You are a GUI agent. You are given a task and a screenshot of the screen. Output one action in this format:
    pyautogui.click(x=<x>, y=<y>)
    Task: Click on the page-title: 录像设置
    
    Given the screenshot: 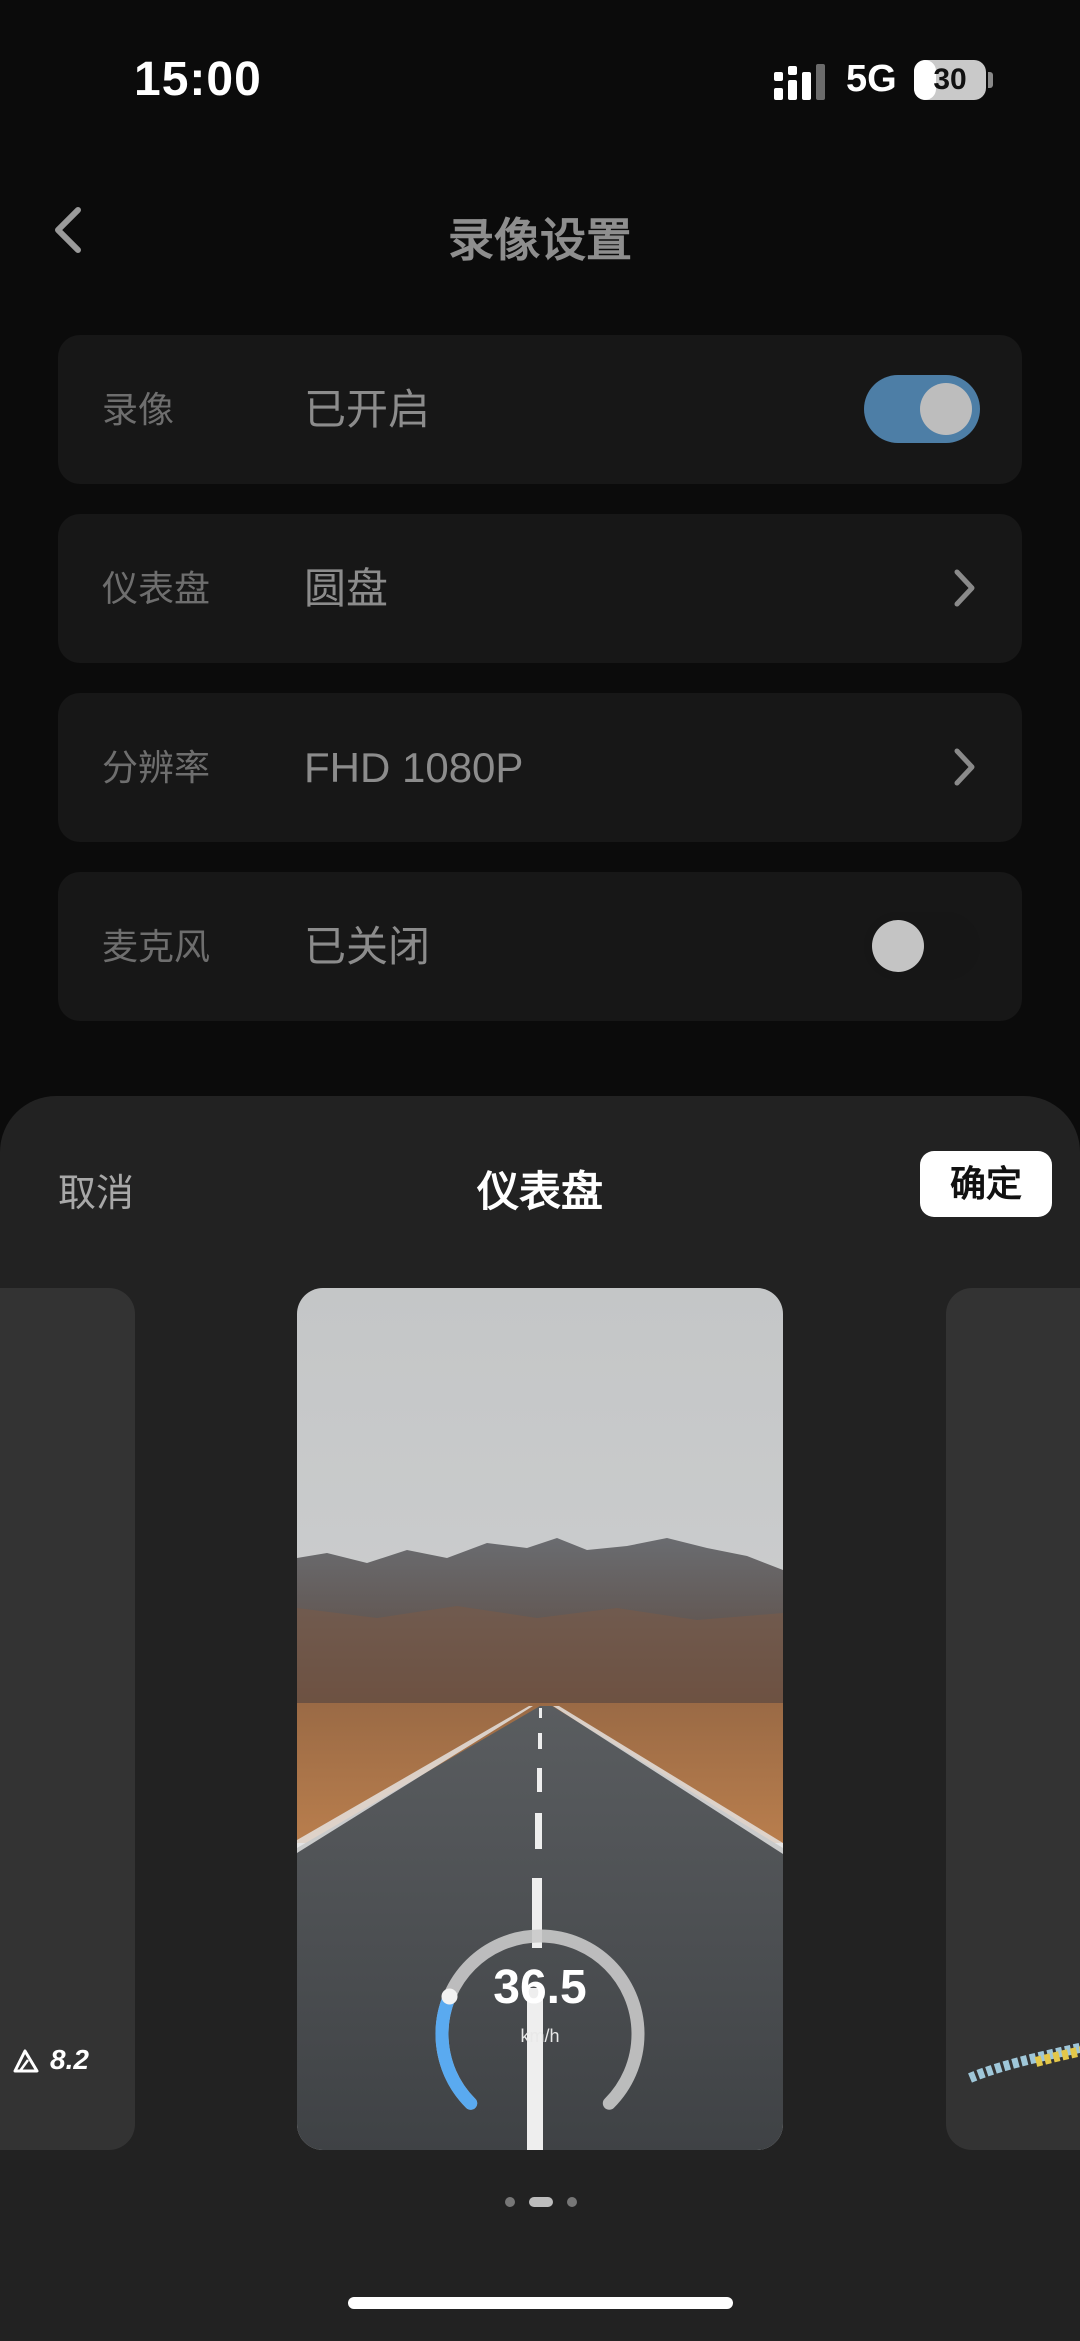 What is the action you would take?
    pyautogui.click(x=540, y=240)
    